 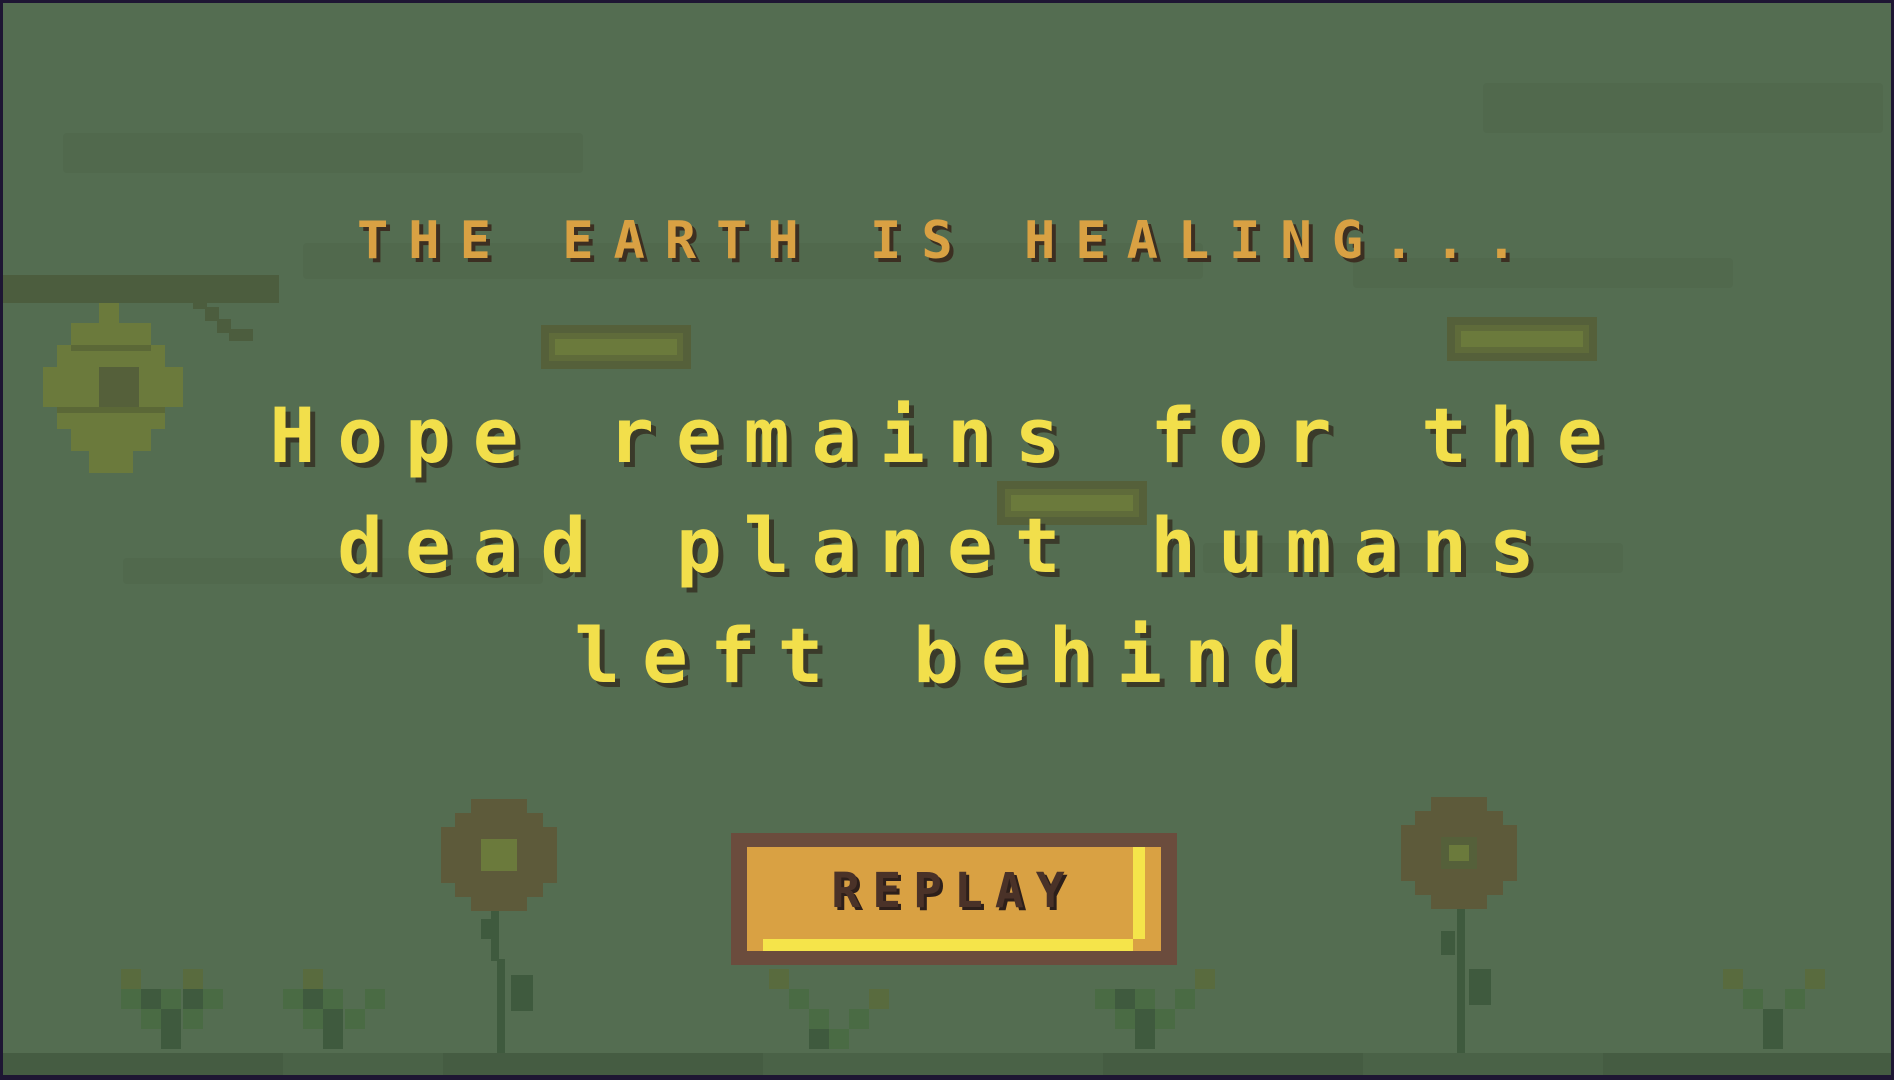 I want to click on button-highlight, so click(x=948, y=945).